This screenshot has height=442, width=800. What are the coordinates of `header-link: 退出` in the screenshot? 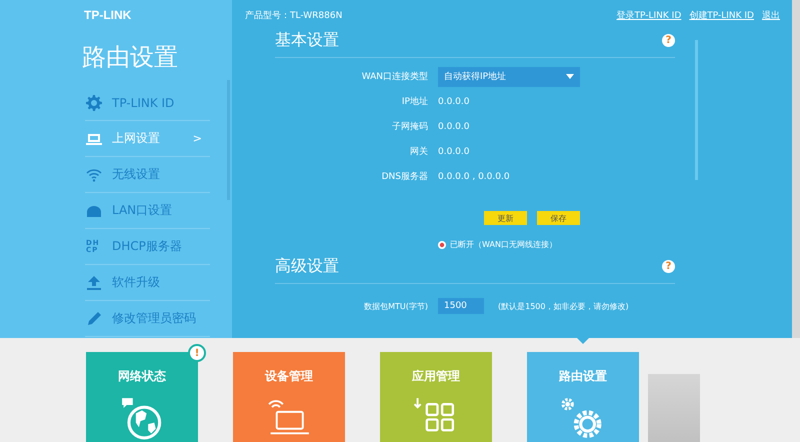 It's located at (771, 15).